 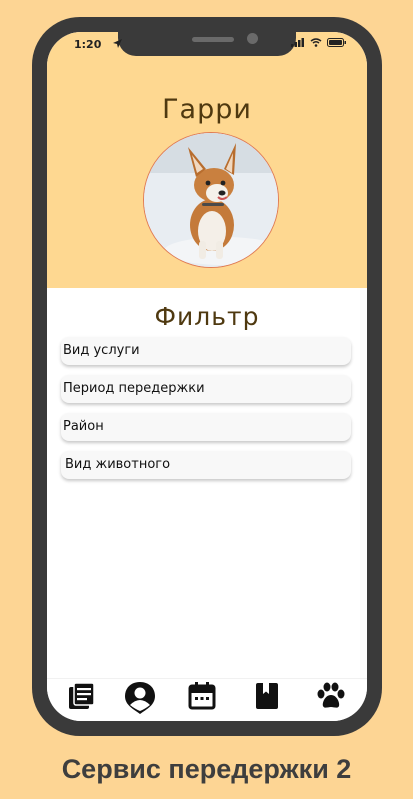 What do you see at coordinates (82, 696) in the screenshot?
I see `news-list-icon` at bounding box center [82, 696].